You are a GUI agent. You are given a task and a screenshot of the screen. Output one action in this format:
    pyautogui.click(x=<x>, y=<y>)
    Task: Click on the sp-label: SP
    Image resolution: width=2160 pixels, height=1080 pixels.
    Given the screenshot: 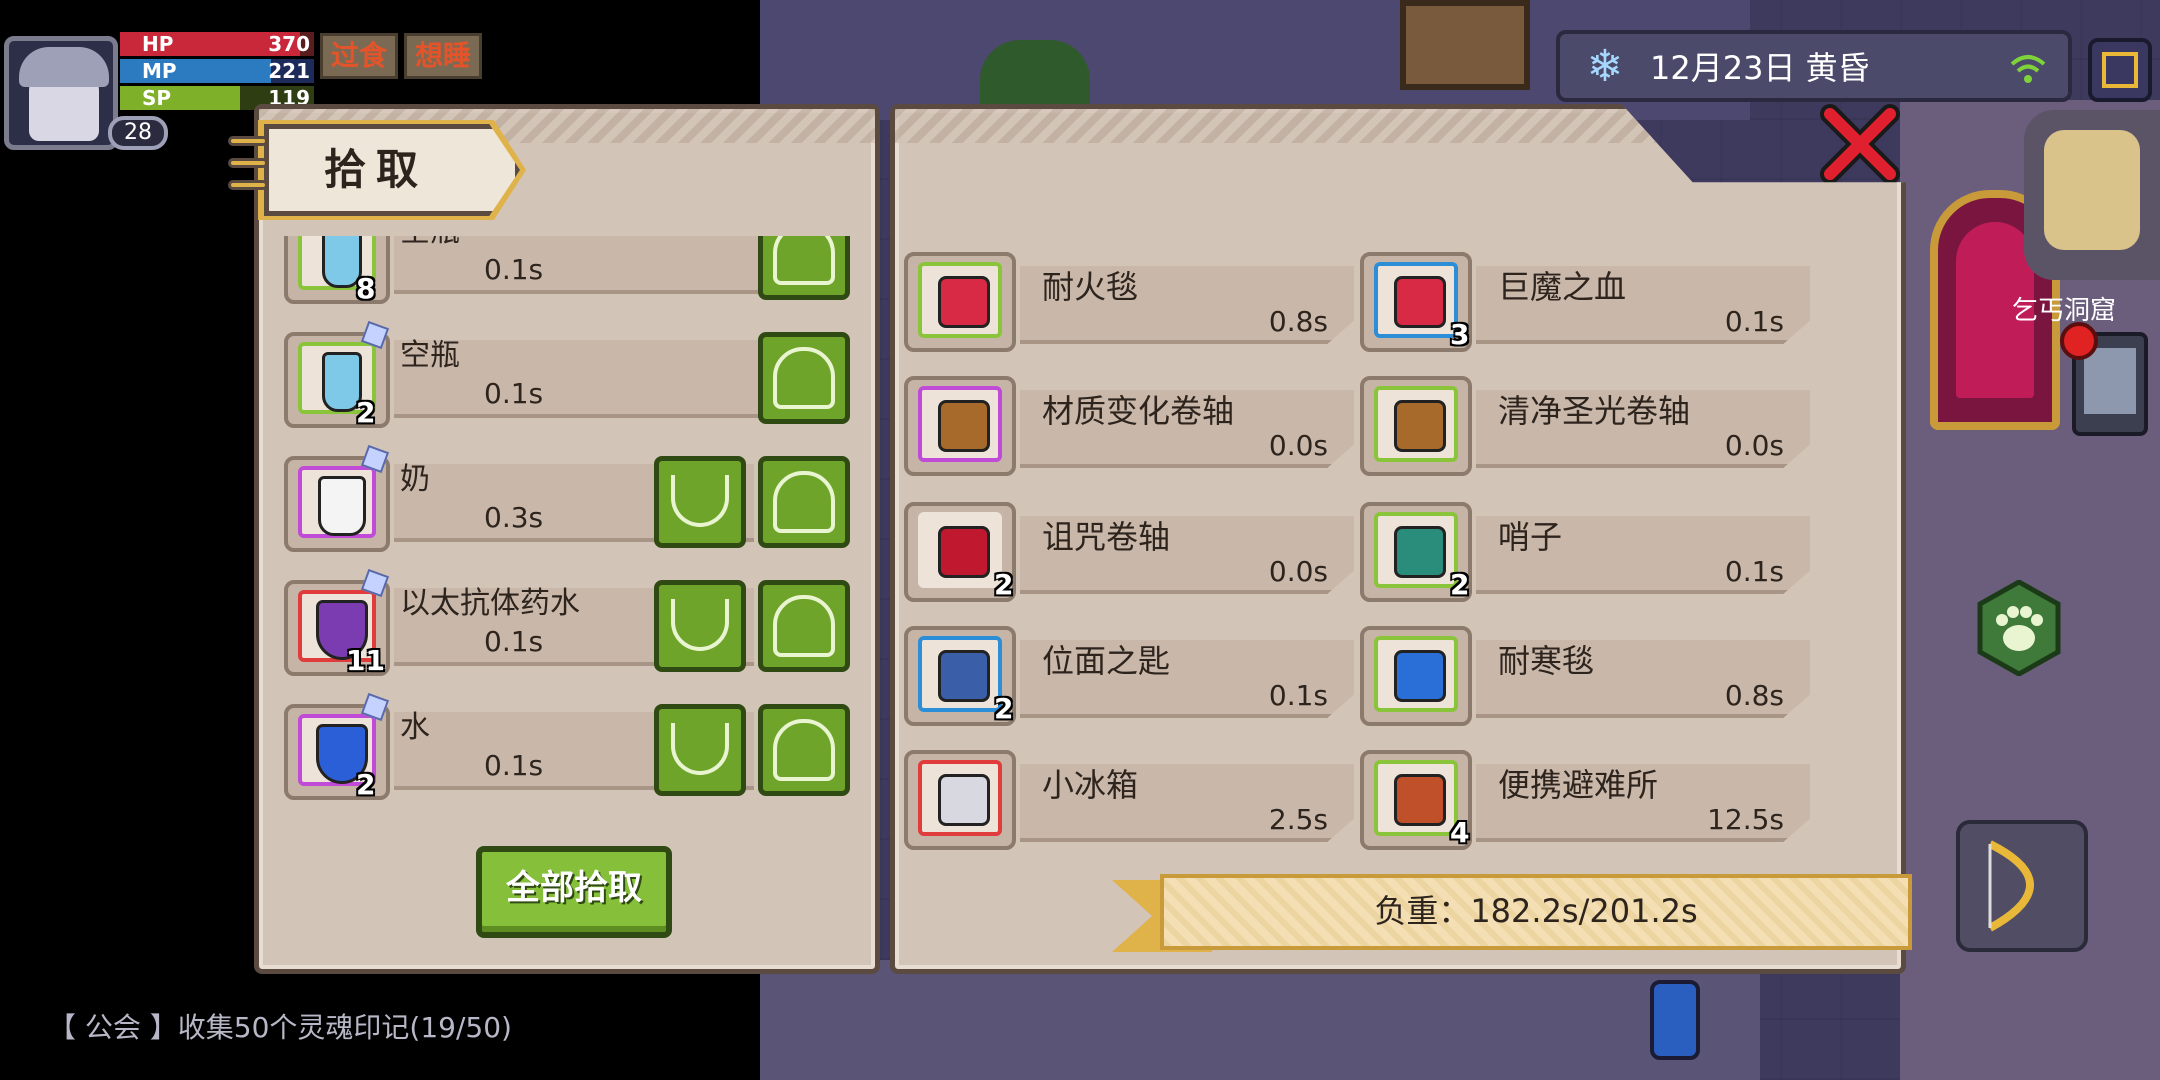 What is the action you would take?
    pyautogui.click(x=157, y=98)
    